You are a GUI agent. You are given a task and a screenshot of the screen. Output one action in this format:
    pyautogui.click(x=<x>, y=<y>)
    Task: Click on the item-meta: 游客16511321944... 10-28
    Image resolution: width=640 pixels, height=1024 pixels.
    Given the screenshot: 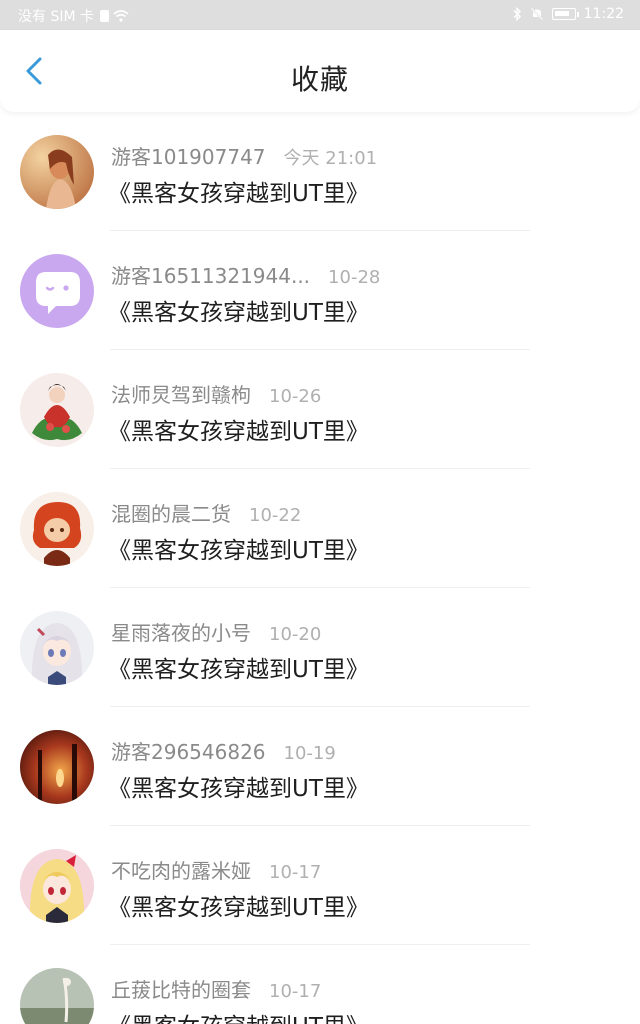 What is the action you would take?
    pyautogui.click(x=245, y=274)
    